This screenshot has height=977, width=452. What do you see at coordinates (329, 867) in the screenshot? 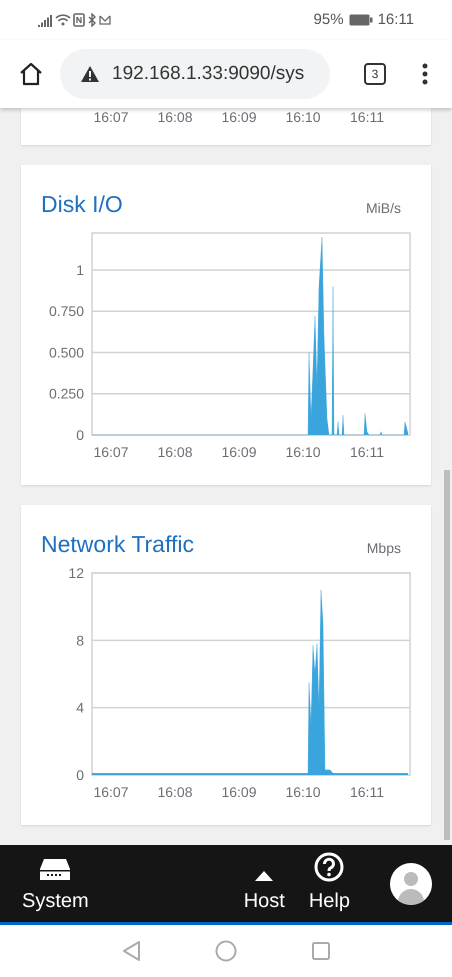
I see `help-icon` at bounding box center [329, 867].